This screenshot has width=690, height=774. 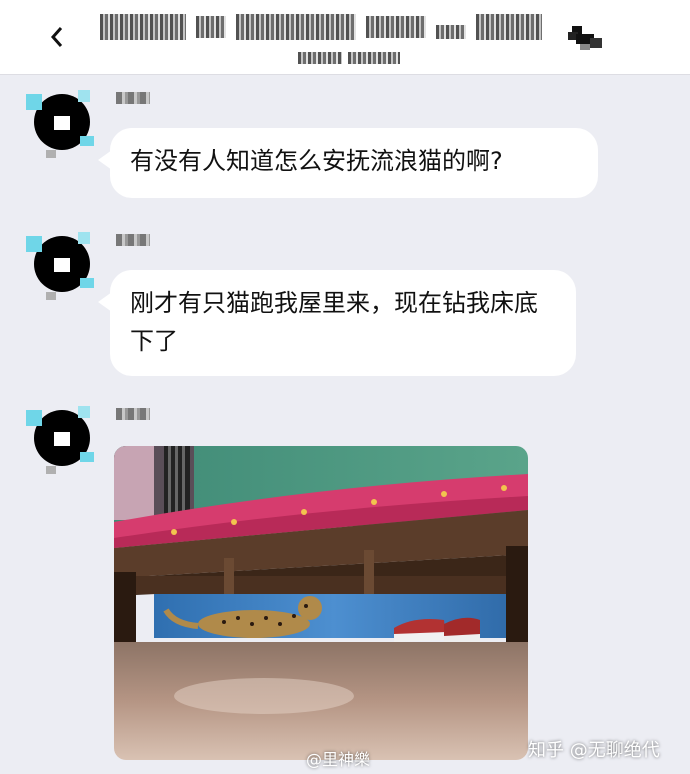 I want to click on chevron-left-icon, so click(x=56, y=37).